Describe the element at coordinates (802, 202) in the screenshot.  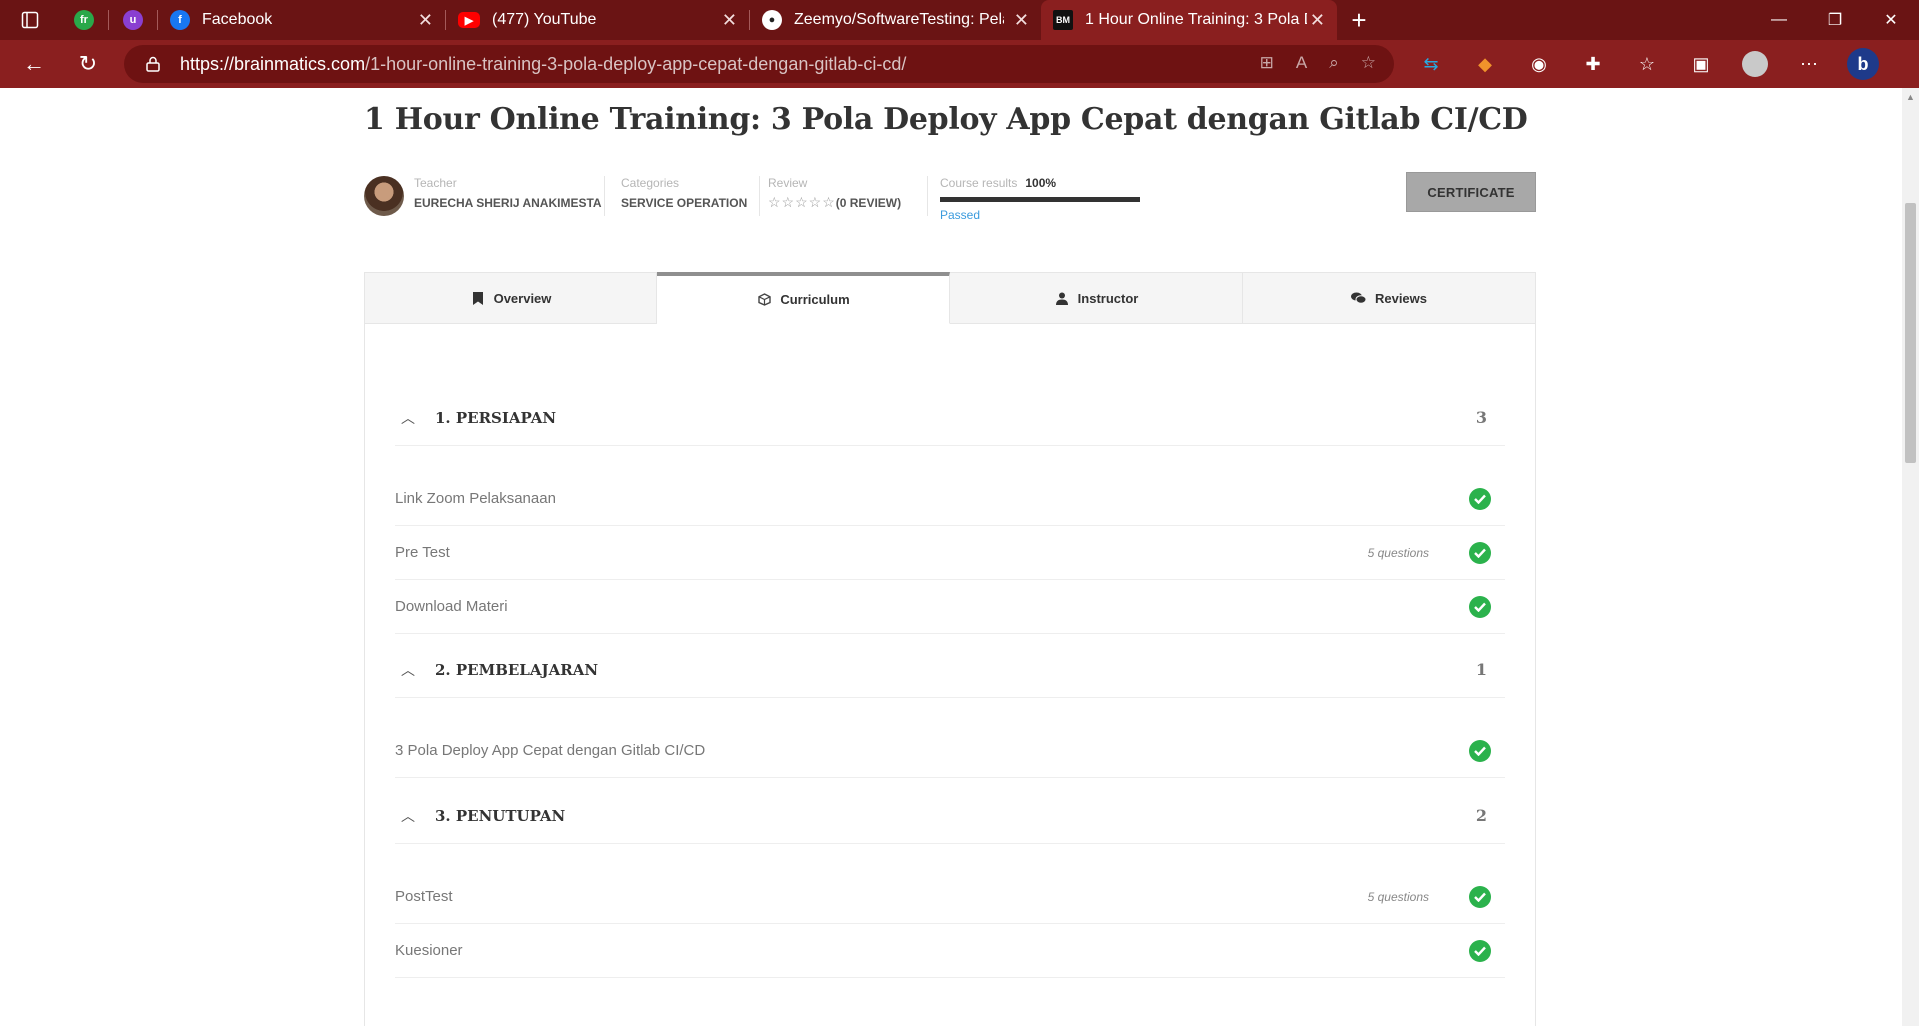
I see `star-rating-icon: ☆☆☆☆☆` at that location.